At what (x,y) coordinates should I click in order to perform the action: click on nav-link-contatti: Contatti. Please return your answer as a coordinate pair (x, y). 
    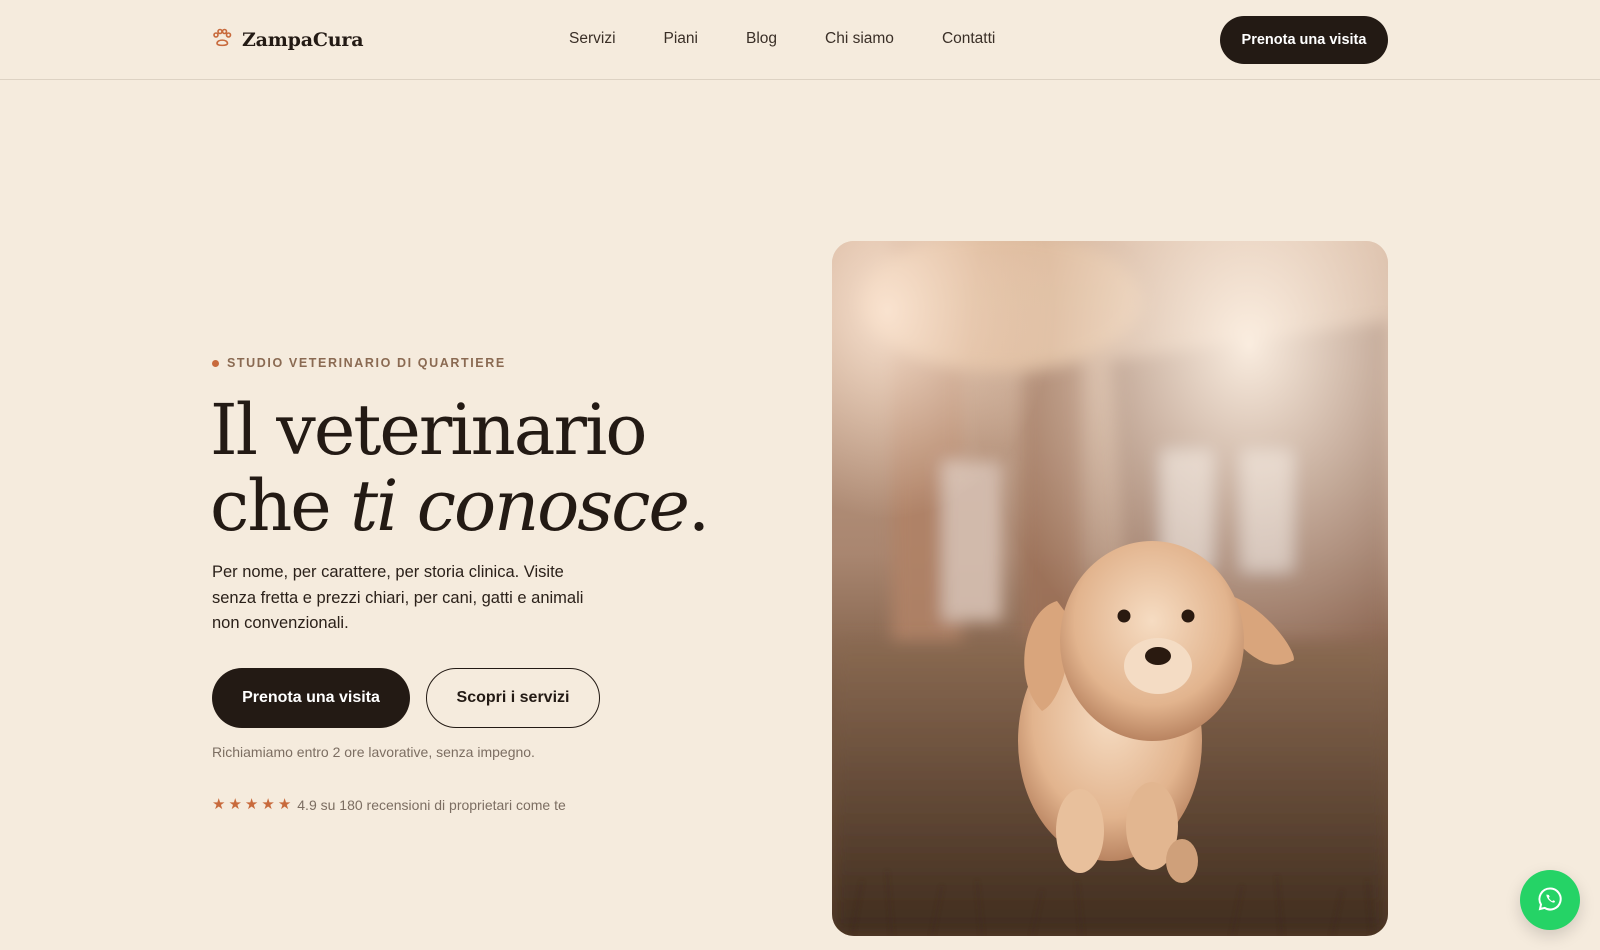
    Looking at the image, I should click on (968, 39).